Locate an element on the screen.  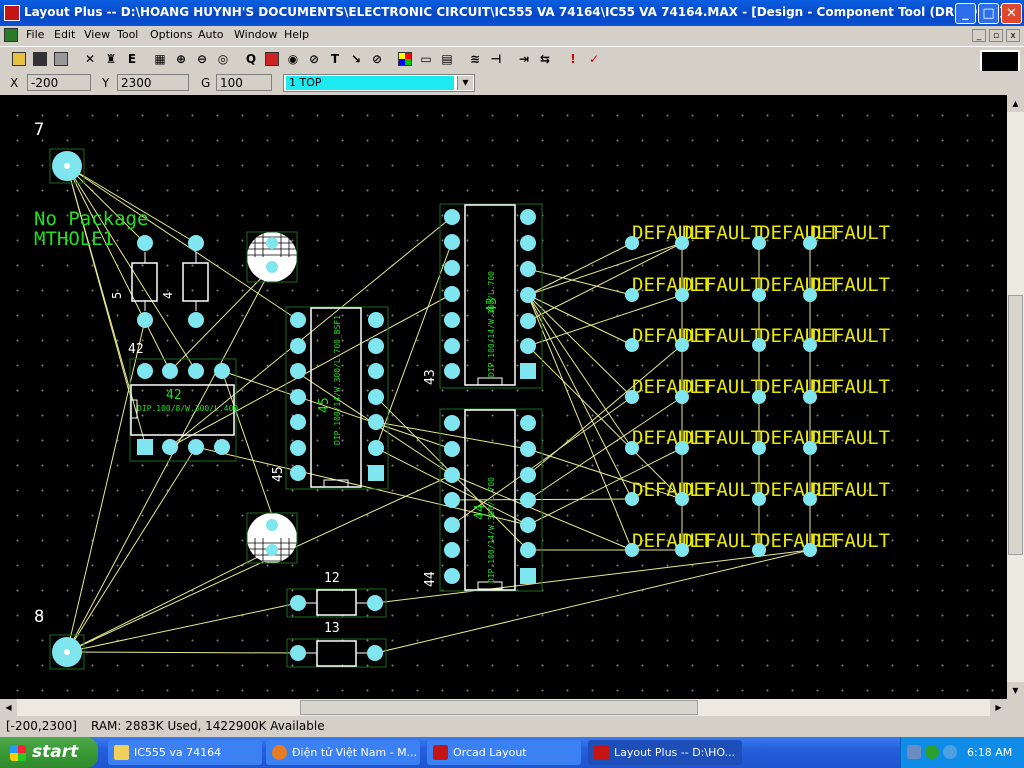
layer-stack-icon: ≋ is located at coordinates (475, 59).